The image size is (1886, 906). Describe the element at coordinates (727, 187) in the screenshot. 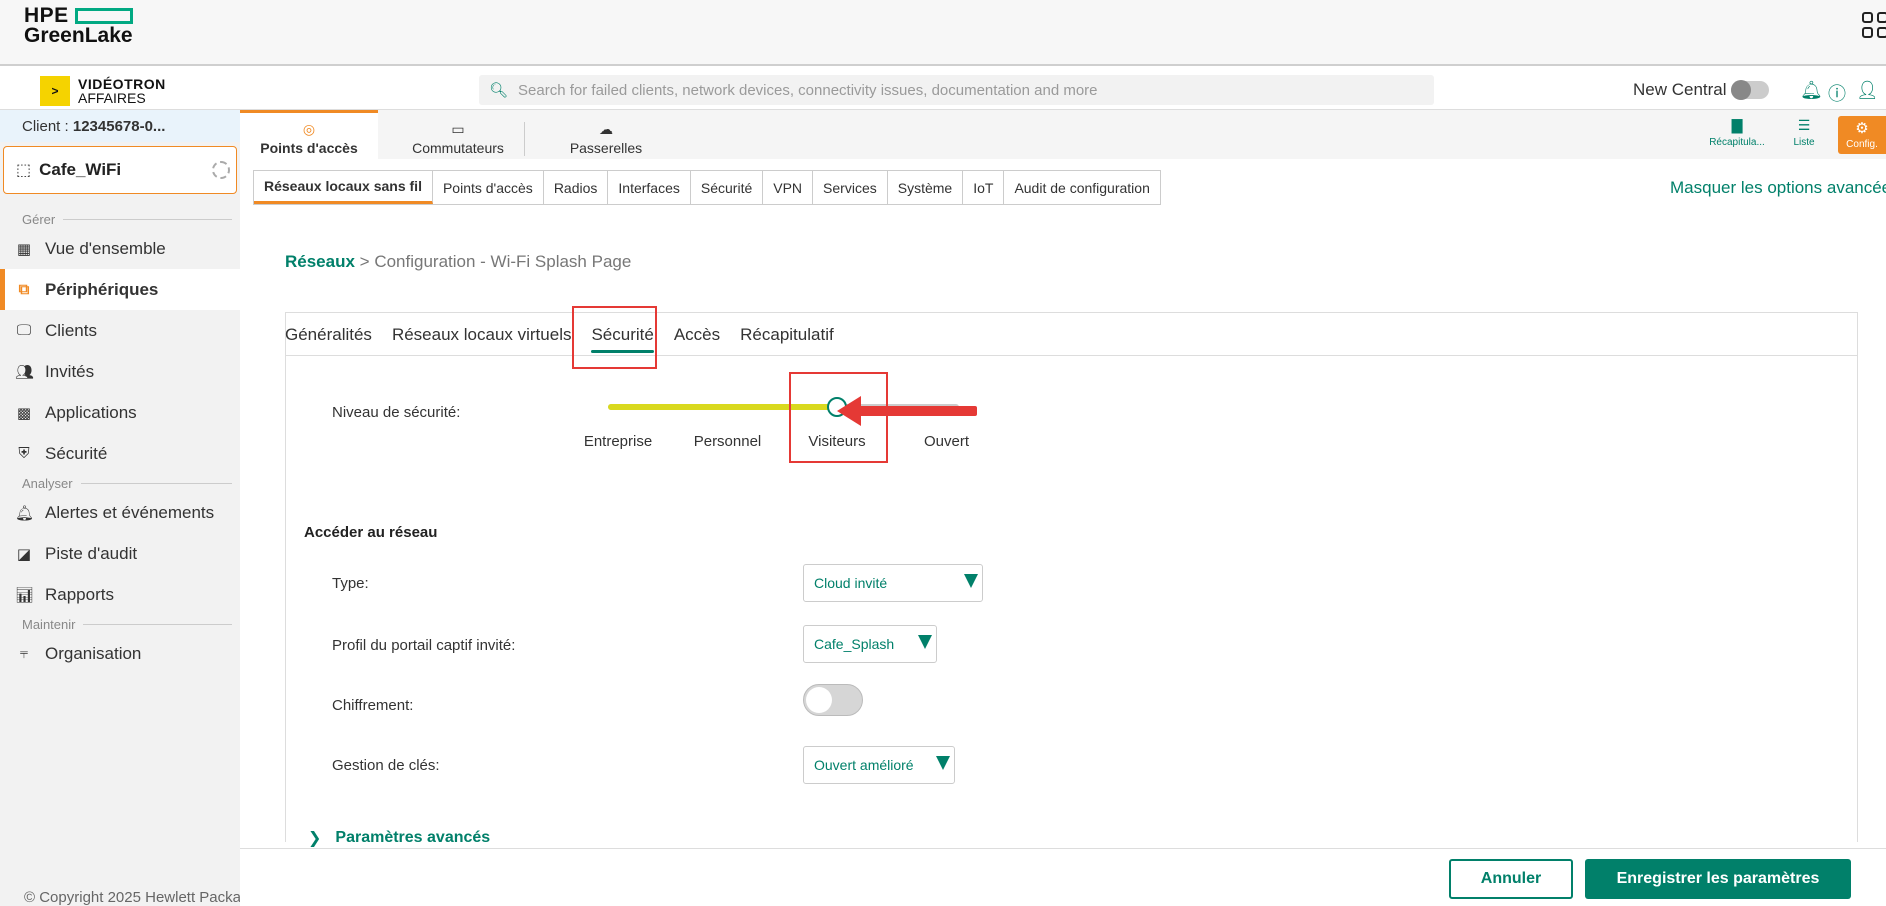

I see `subtab-security: Sécurité` at that location.